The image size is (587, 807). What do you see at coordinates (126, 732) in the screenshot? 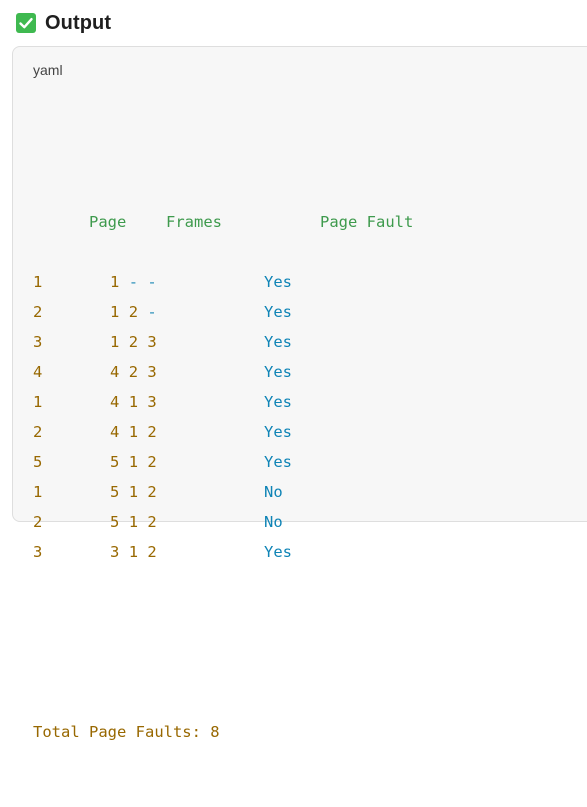
I see `total-page-faults: Total Page Faults: 8` at bounding box center [126, 732].